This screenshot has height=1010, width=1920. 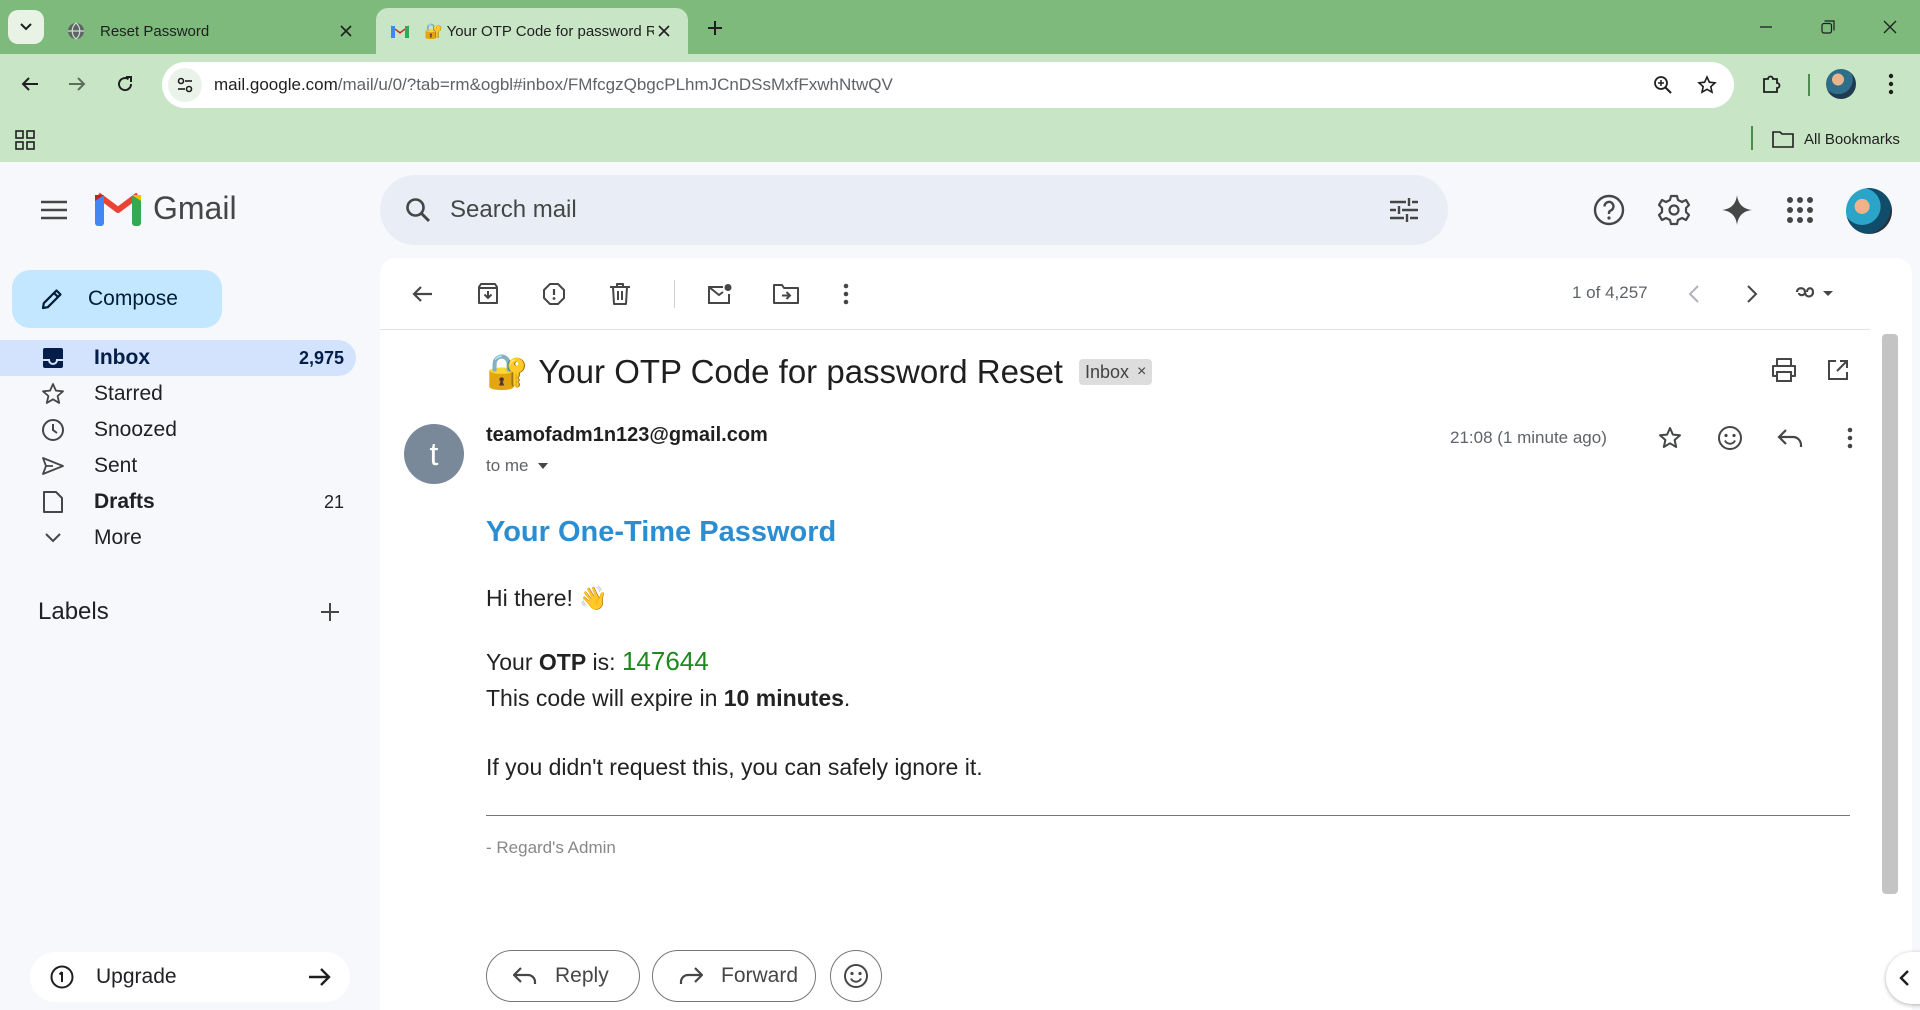 I want to click on delete-button, so click(x=620, y=294).